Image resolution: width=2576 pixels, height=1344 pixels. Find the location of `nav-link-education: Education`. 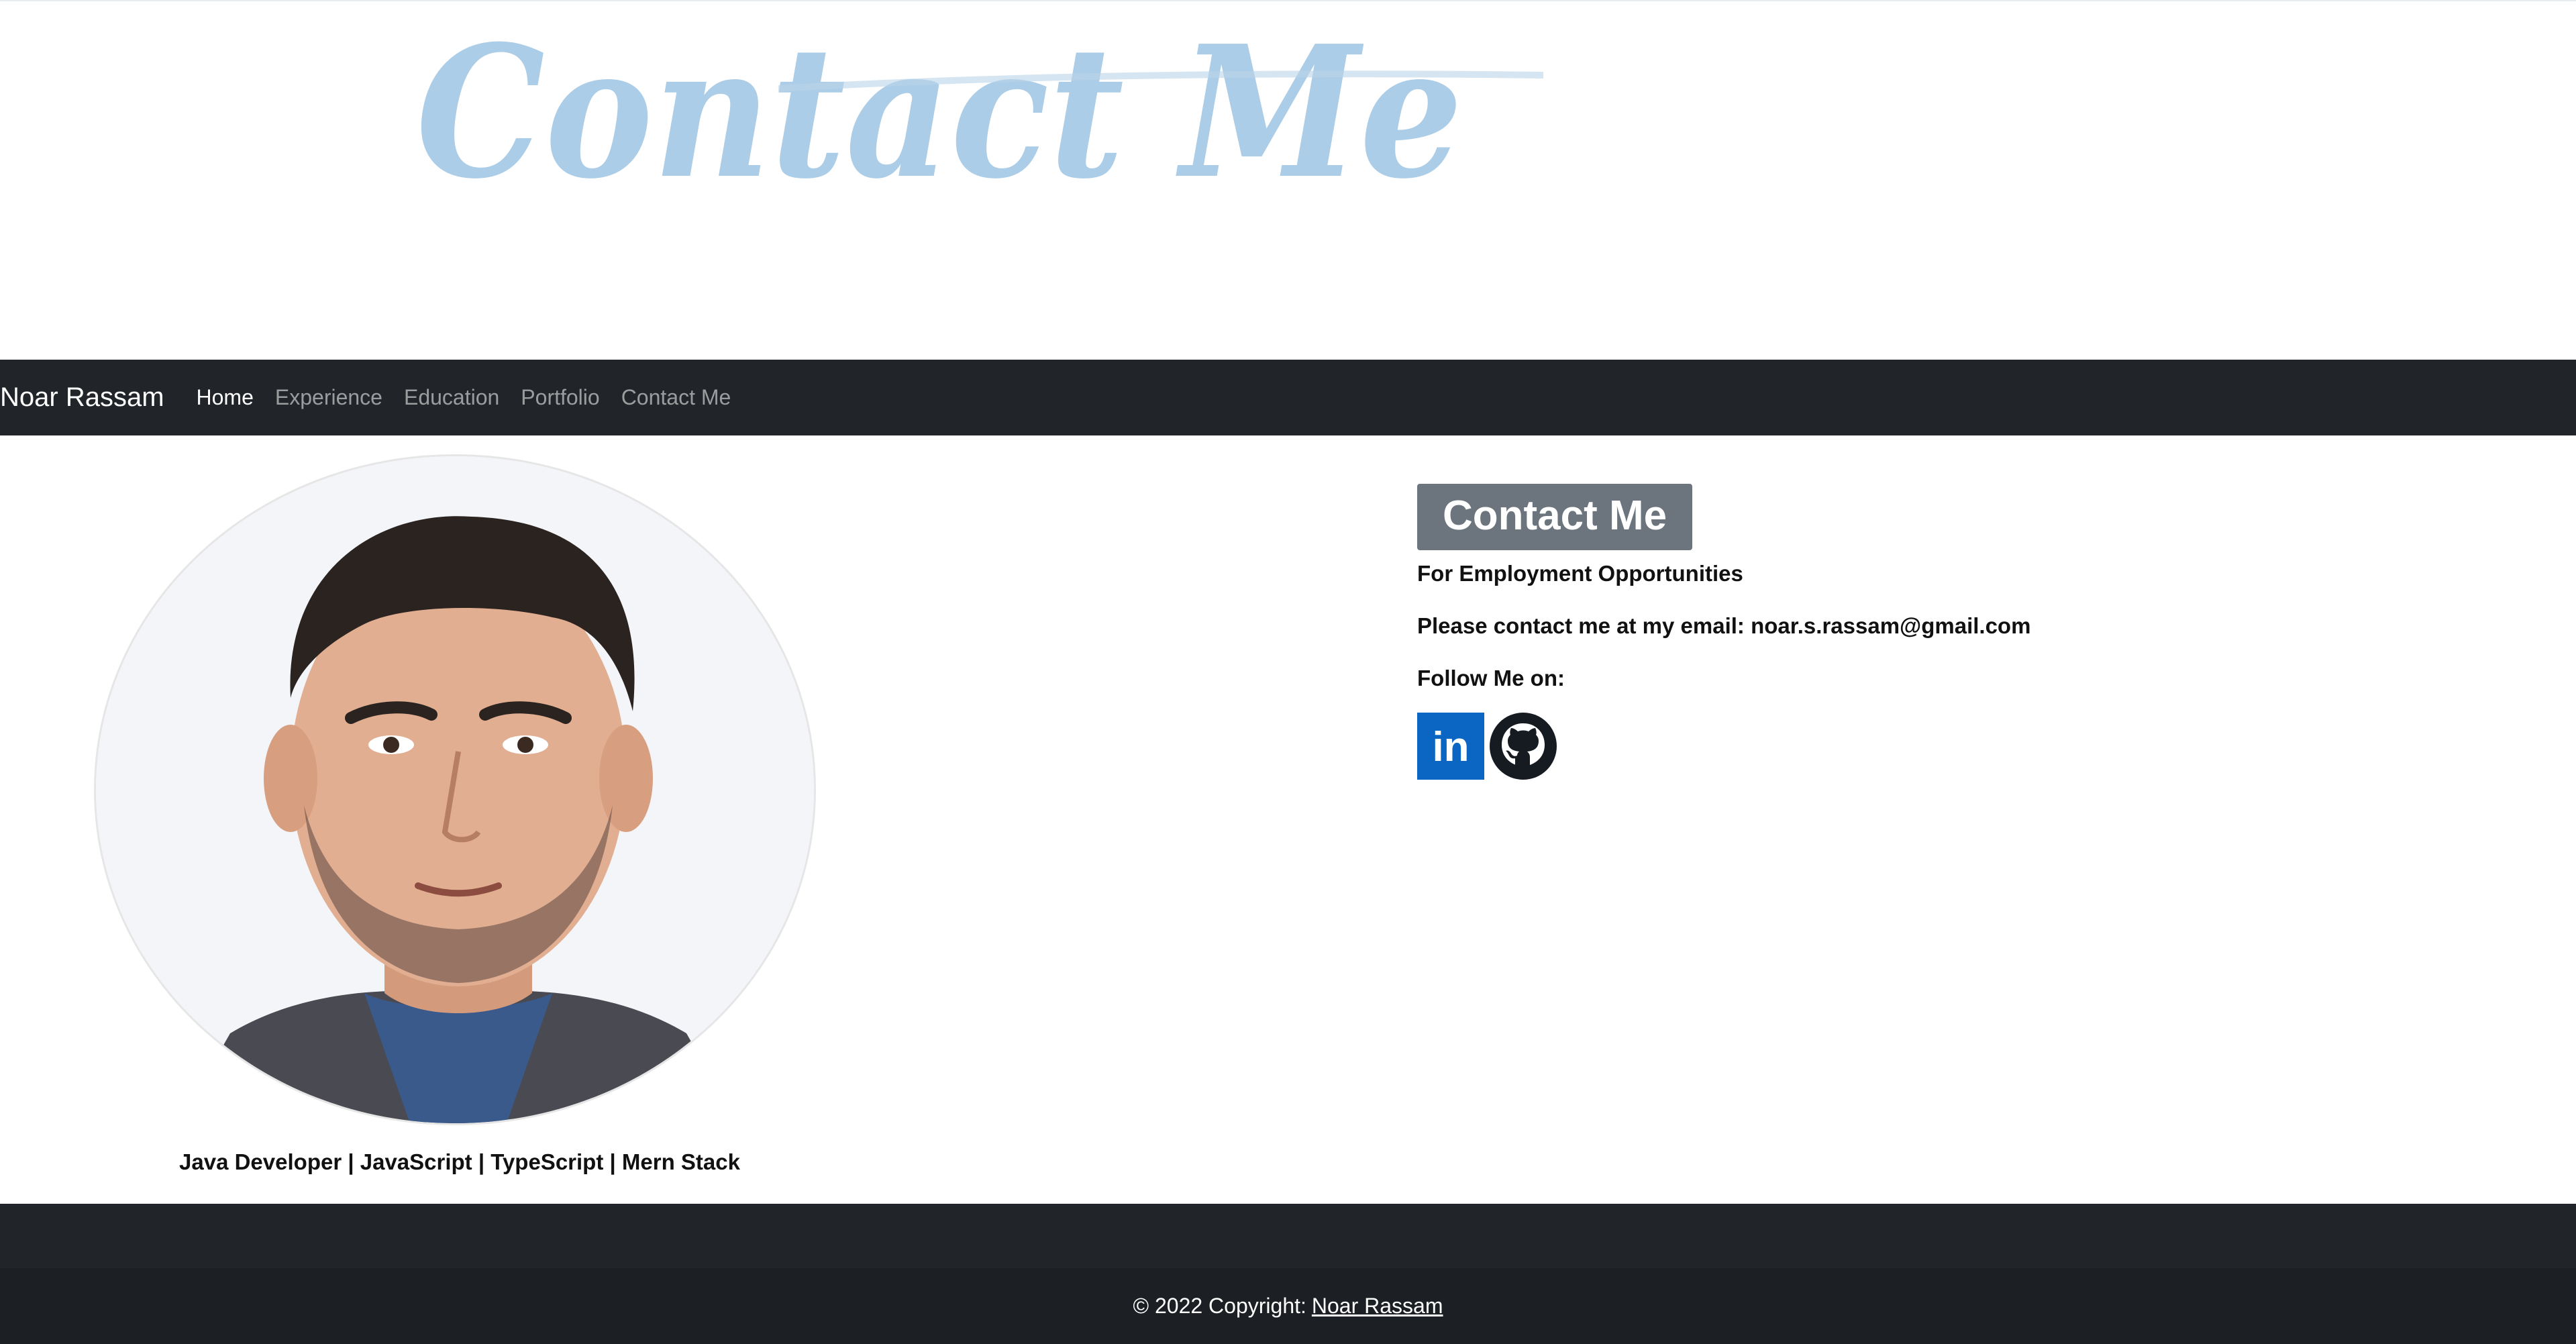

nav-link-education: Education is located at coordinates (451, 398).